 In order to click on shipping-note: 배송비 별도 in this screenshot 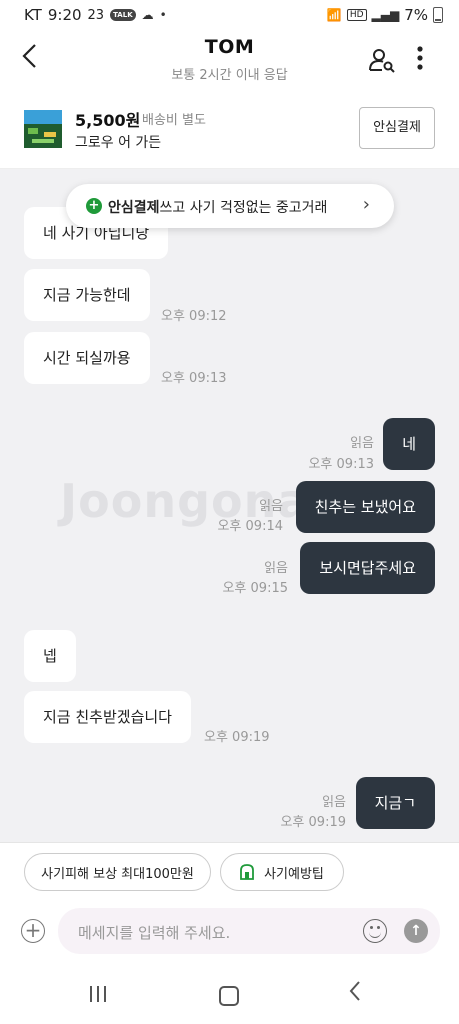, I will do `click(174, 120)`.